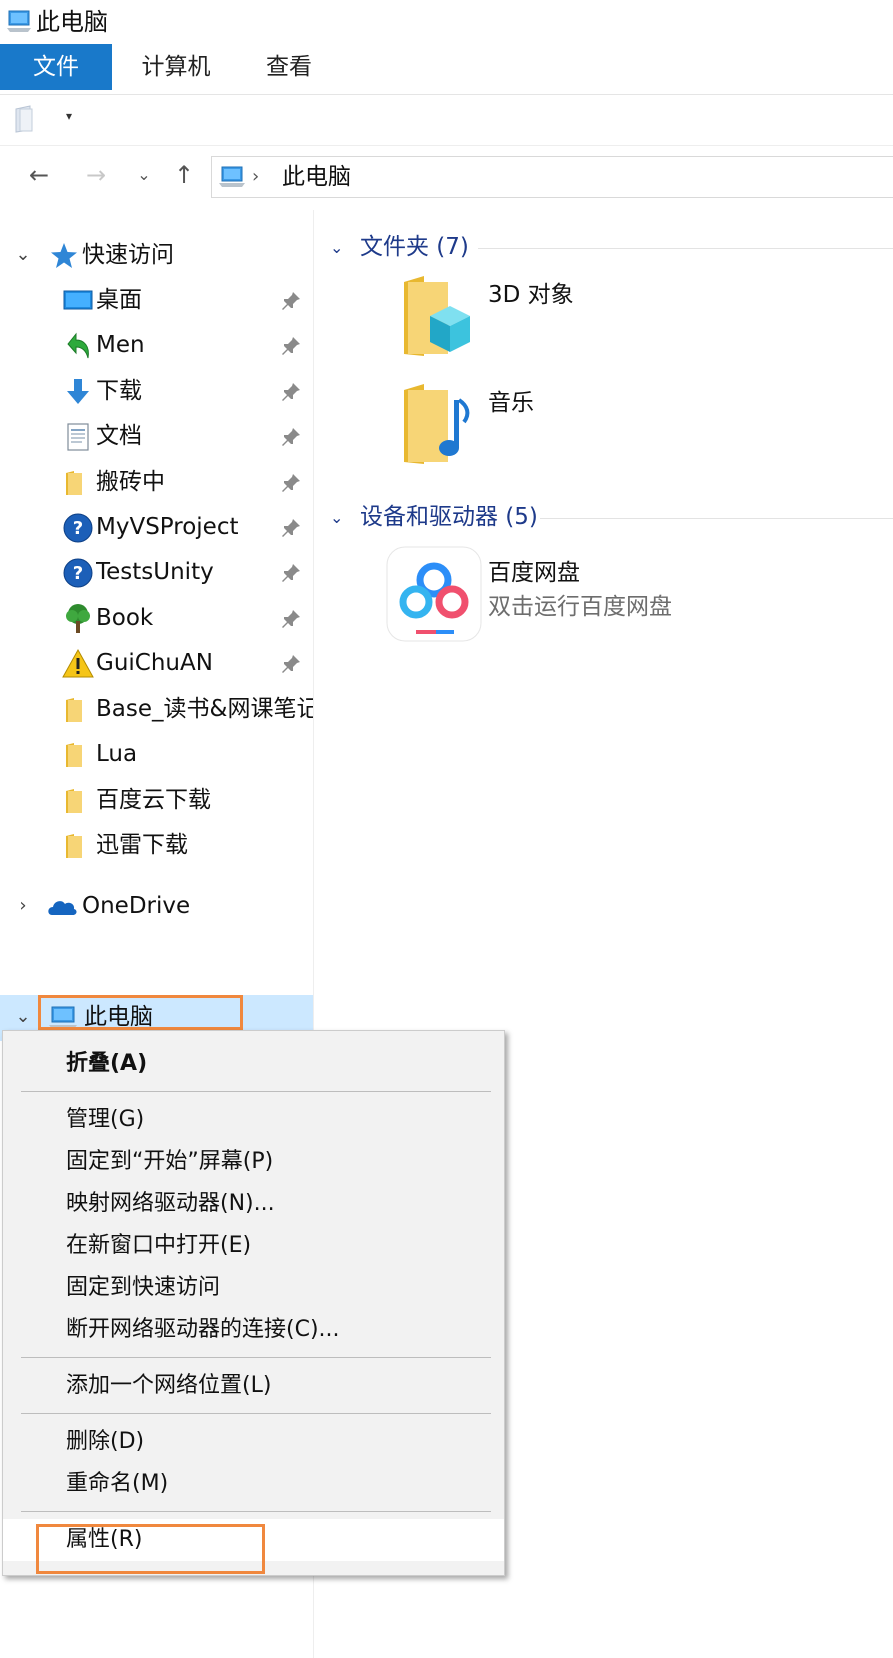 This screenshot has width=893, height=1658. What do you see at coordinates (136, 906) in the screenshot?
I see `nav-label: OneDrive` at bounding box center [136, 906].